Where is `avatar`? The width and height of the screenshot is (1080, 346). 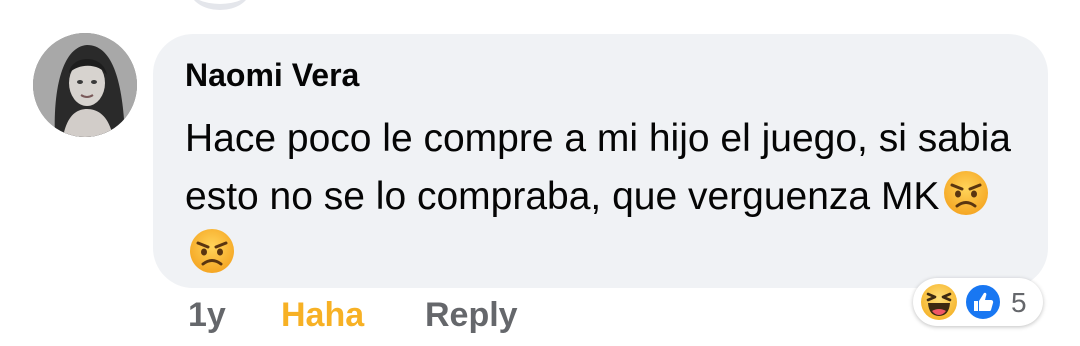
avatar is located at coordinates (85, 85).